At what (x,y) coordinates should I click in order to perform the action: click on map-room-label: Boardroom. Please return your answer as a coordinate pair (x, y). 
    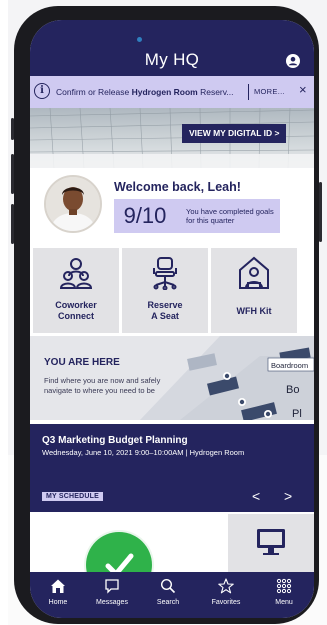
    Looking at the image, I should click on (290, 365).